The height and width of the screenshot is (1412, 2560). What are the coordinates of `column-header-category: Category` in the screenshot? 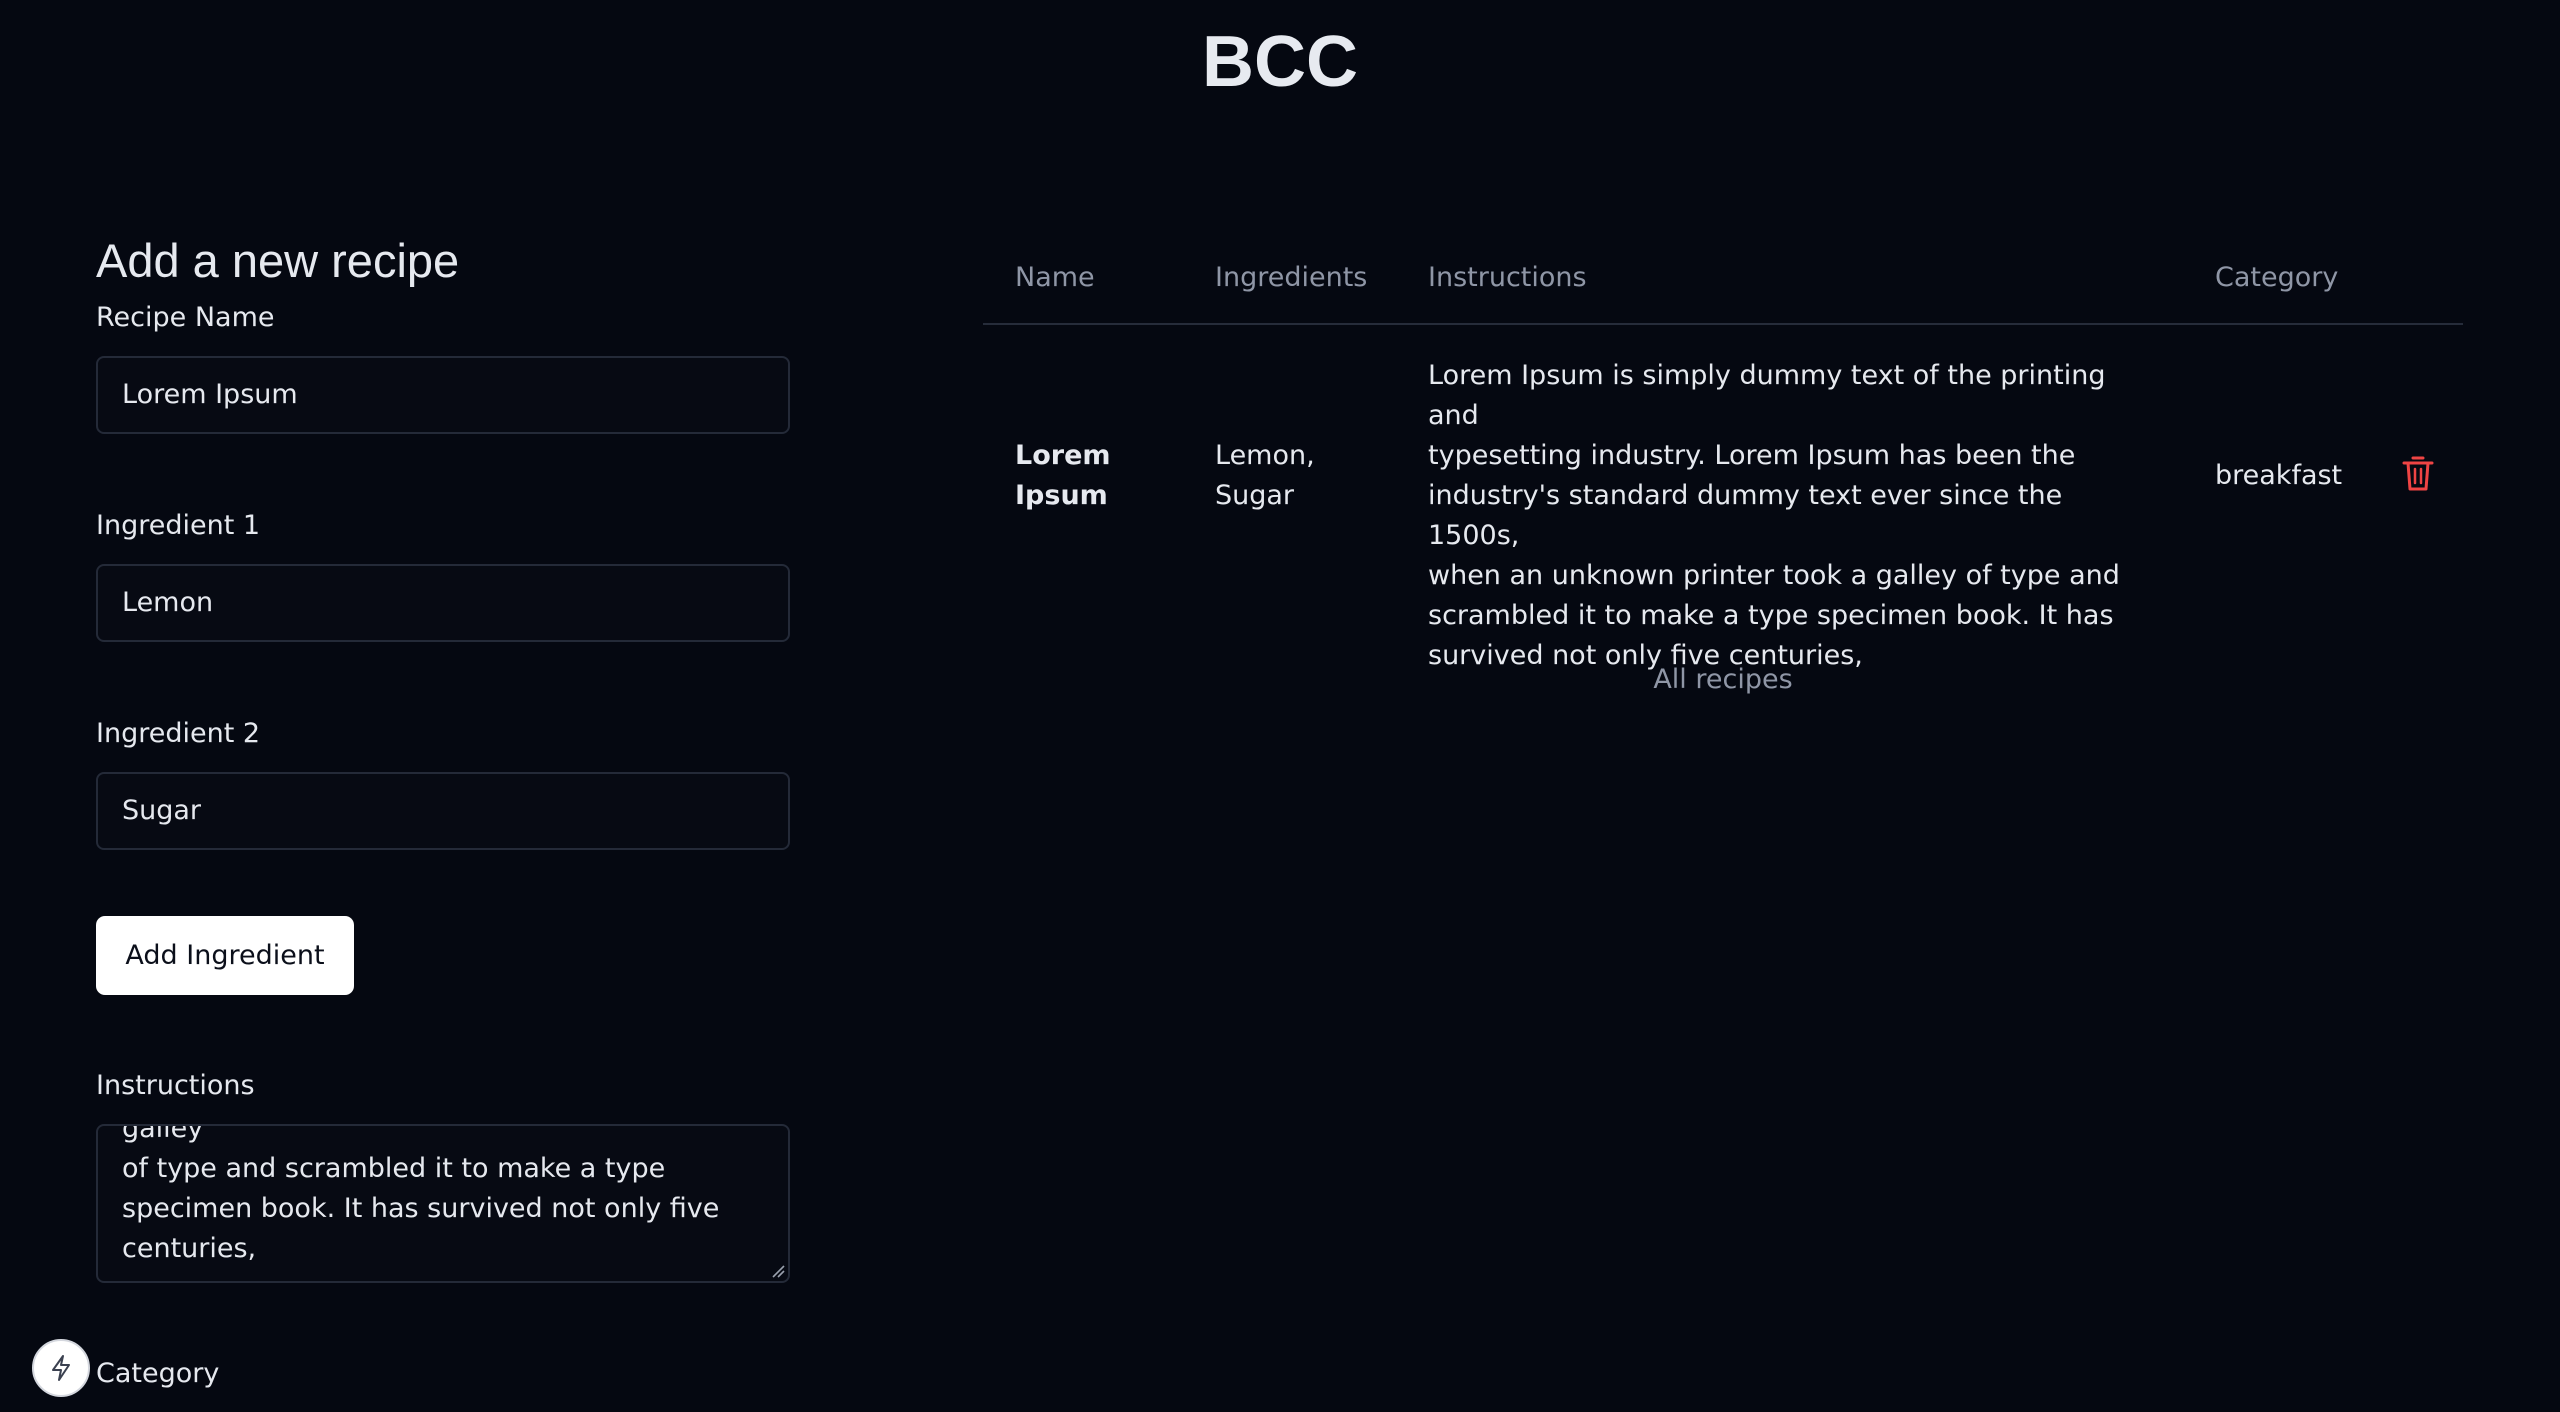 It's located at (2277, 277).